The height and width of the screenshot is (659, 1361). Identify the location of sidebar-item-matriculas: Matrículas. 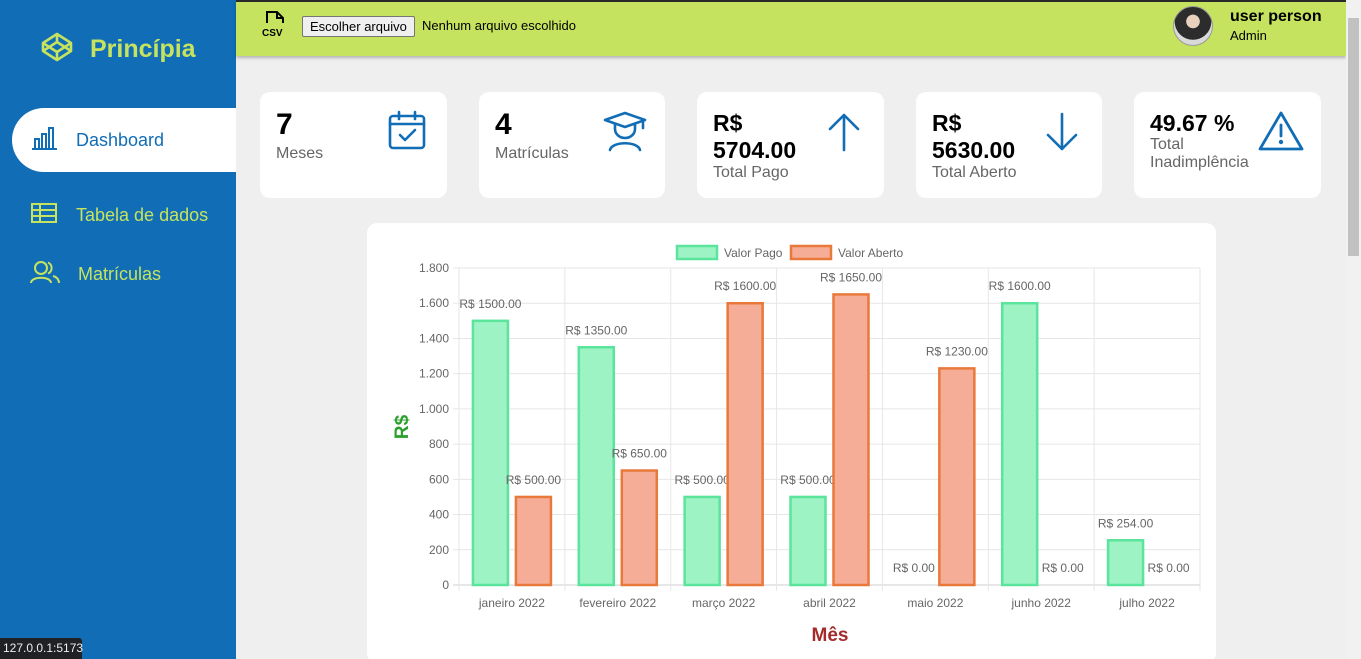
(124, 274).